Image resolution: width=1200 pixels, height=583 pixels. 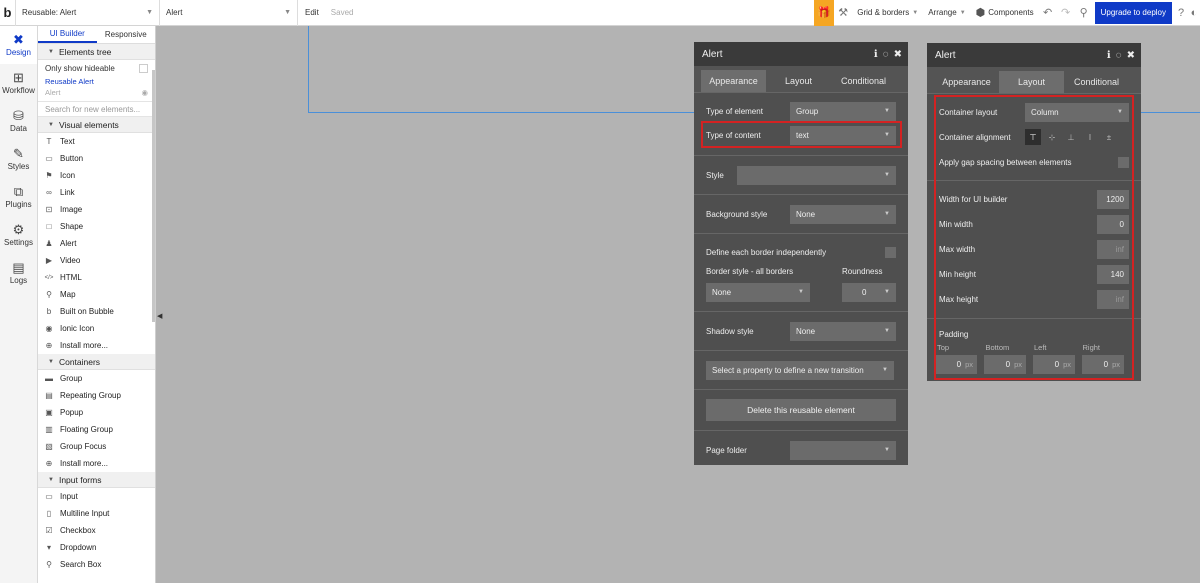 What do you see at coordinates (1181, 13) in the screenshot?
I see `help-icon: ?` at bounding box center [1181, 13].